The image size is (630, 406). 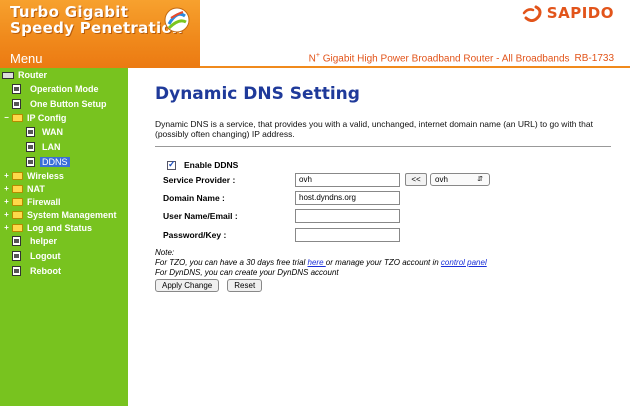 I want to click on service-provider-label: Service Provider :, so click(x=199, y=180).